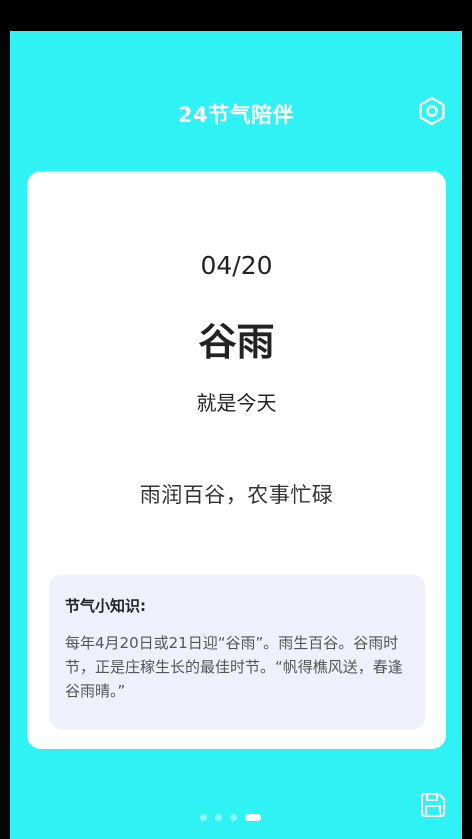 Image resolution: width=472 pixels, height=839 pixels. I want to click on page-indicator, so click(230, 817).